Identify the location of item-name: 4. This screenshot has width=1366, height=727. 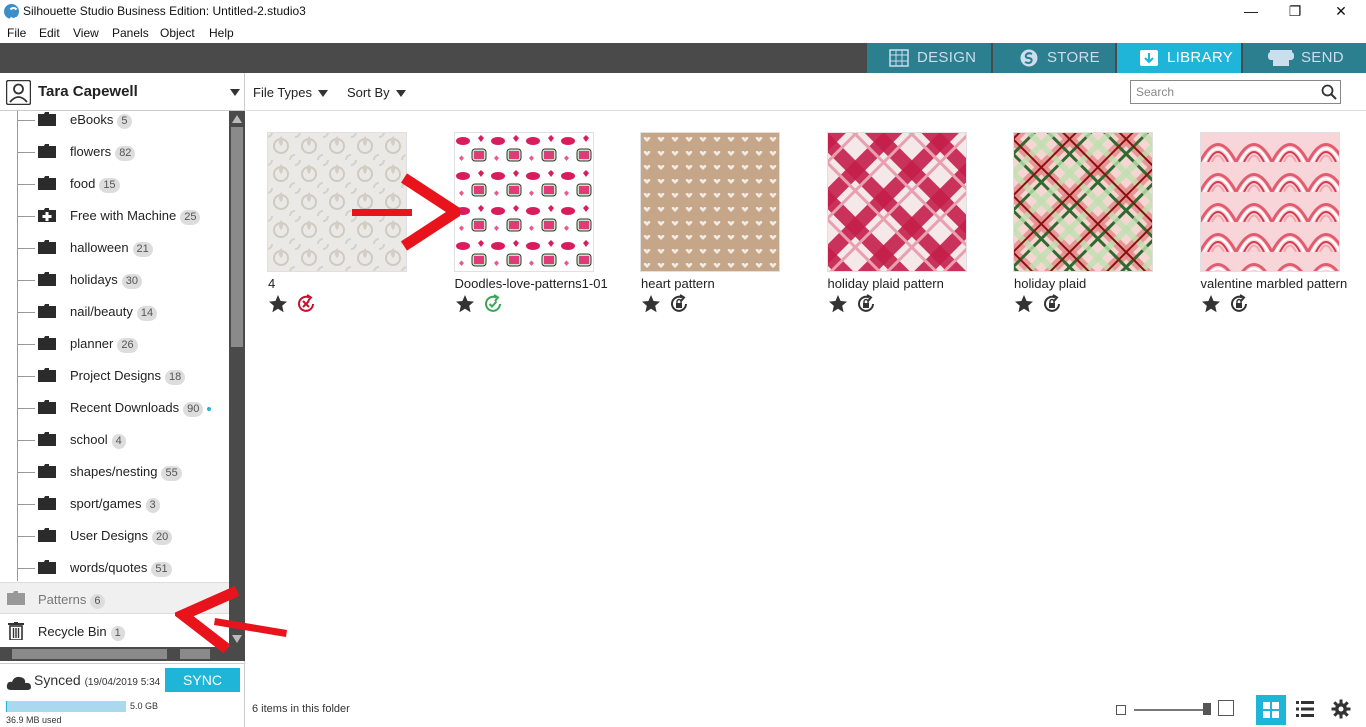
(272, 283).